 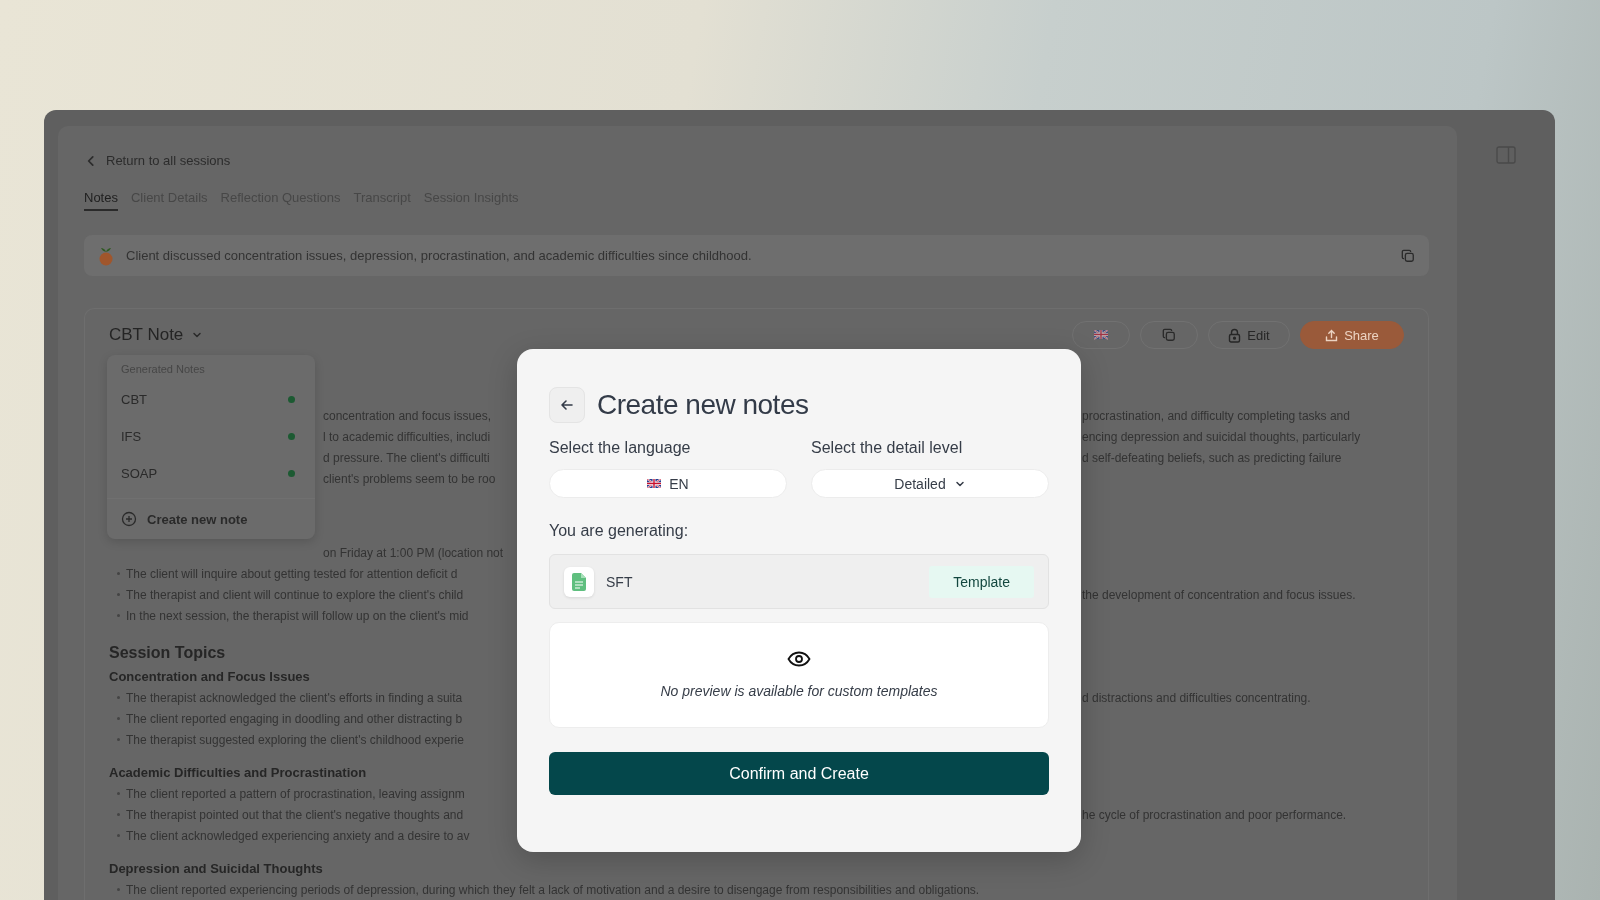 What do you see at coordinates (887, 448) in the screenshot?
I see `field-label: Select the detail level` at bounding box center [887, 448].